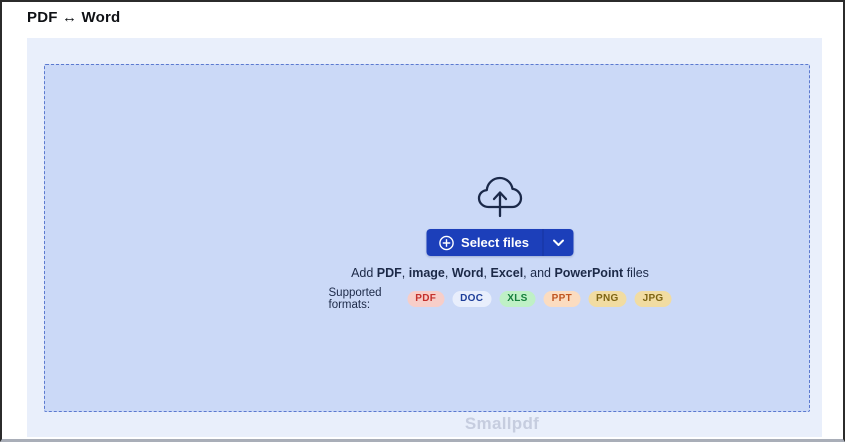 This screenshot has width=845, height=442. I want to click on smallpdf-watermark: Smallpdf, so click(502, 423).